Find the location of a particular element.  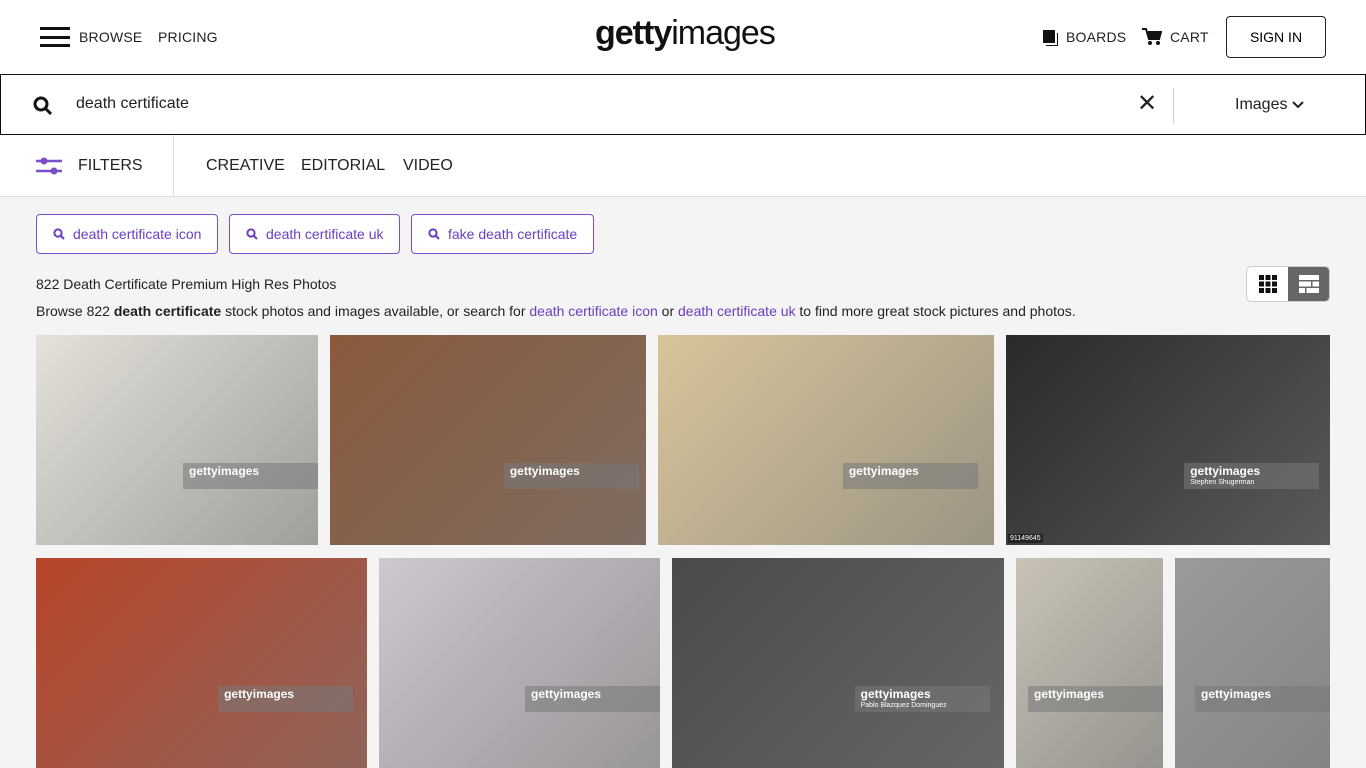

image-id: 91149645 is located at coordinates (1025, 538).